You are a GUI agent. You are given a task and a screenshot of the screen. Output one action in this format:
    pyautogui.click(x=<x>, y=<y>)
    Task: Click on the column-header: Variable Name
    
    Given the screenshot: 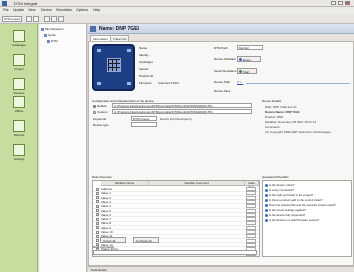 What is the action you would take?
    pyautogui.click(x=125, y=183)
    